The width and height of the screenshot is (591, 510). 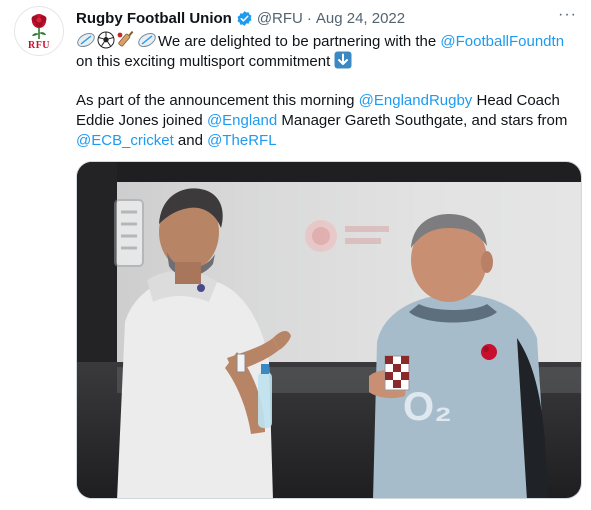 I want to click on tweet-line-5-mid: and, so click(x=190, y=140).